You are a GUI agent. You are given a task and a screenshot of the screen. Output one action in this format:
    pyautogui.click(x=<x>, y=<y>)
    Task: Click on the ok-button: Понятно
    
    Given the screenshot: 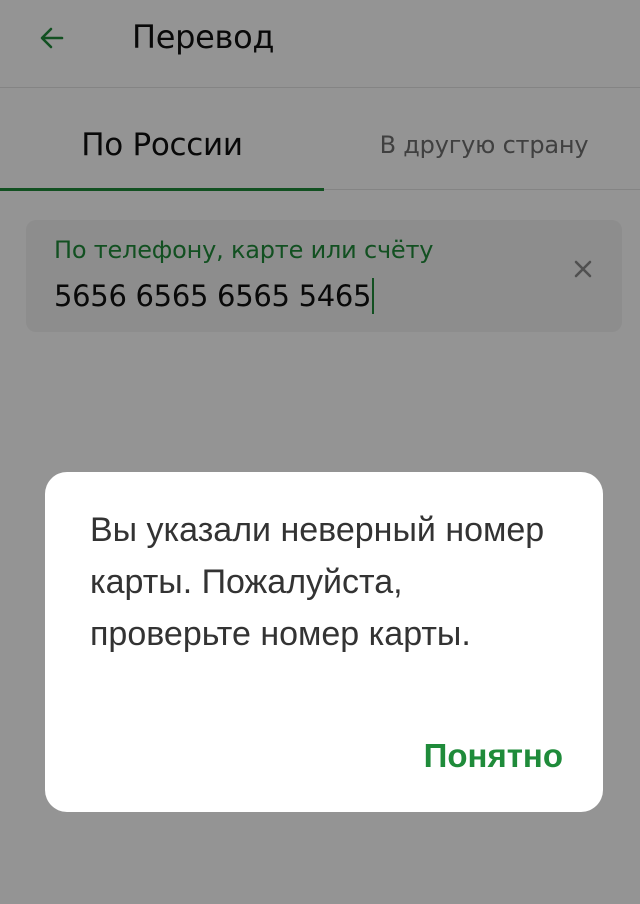 What is the action you would take?
    pyautogui.click(x=493, y=756)
    